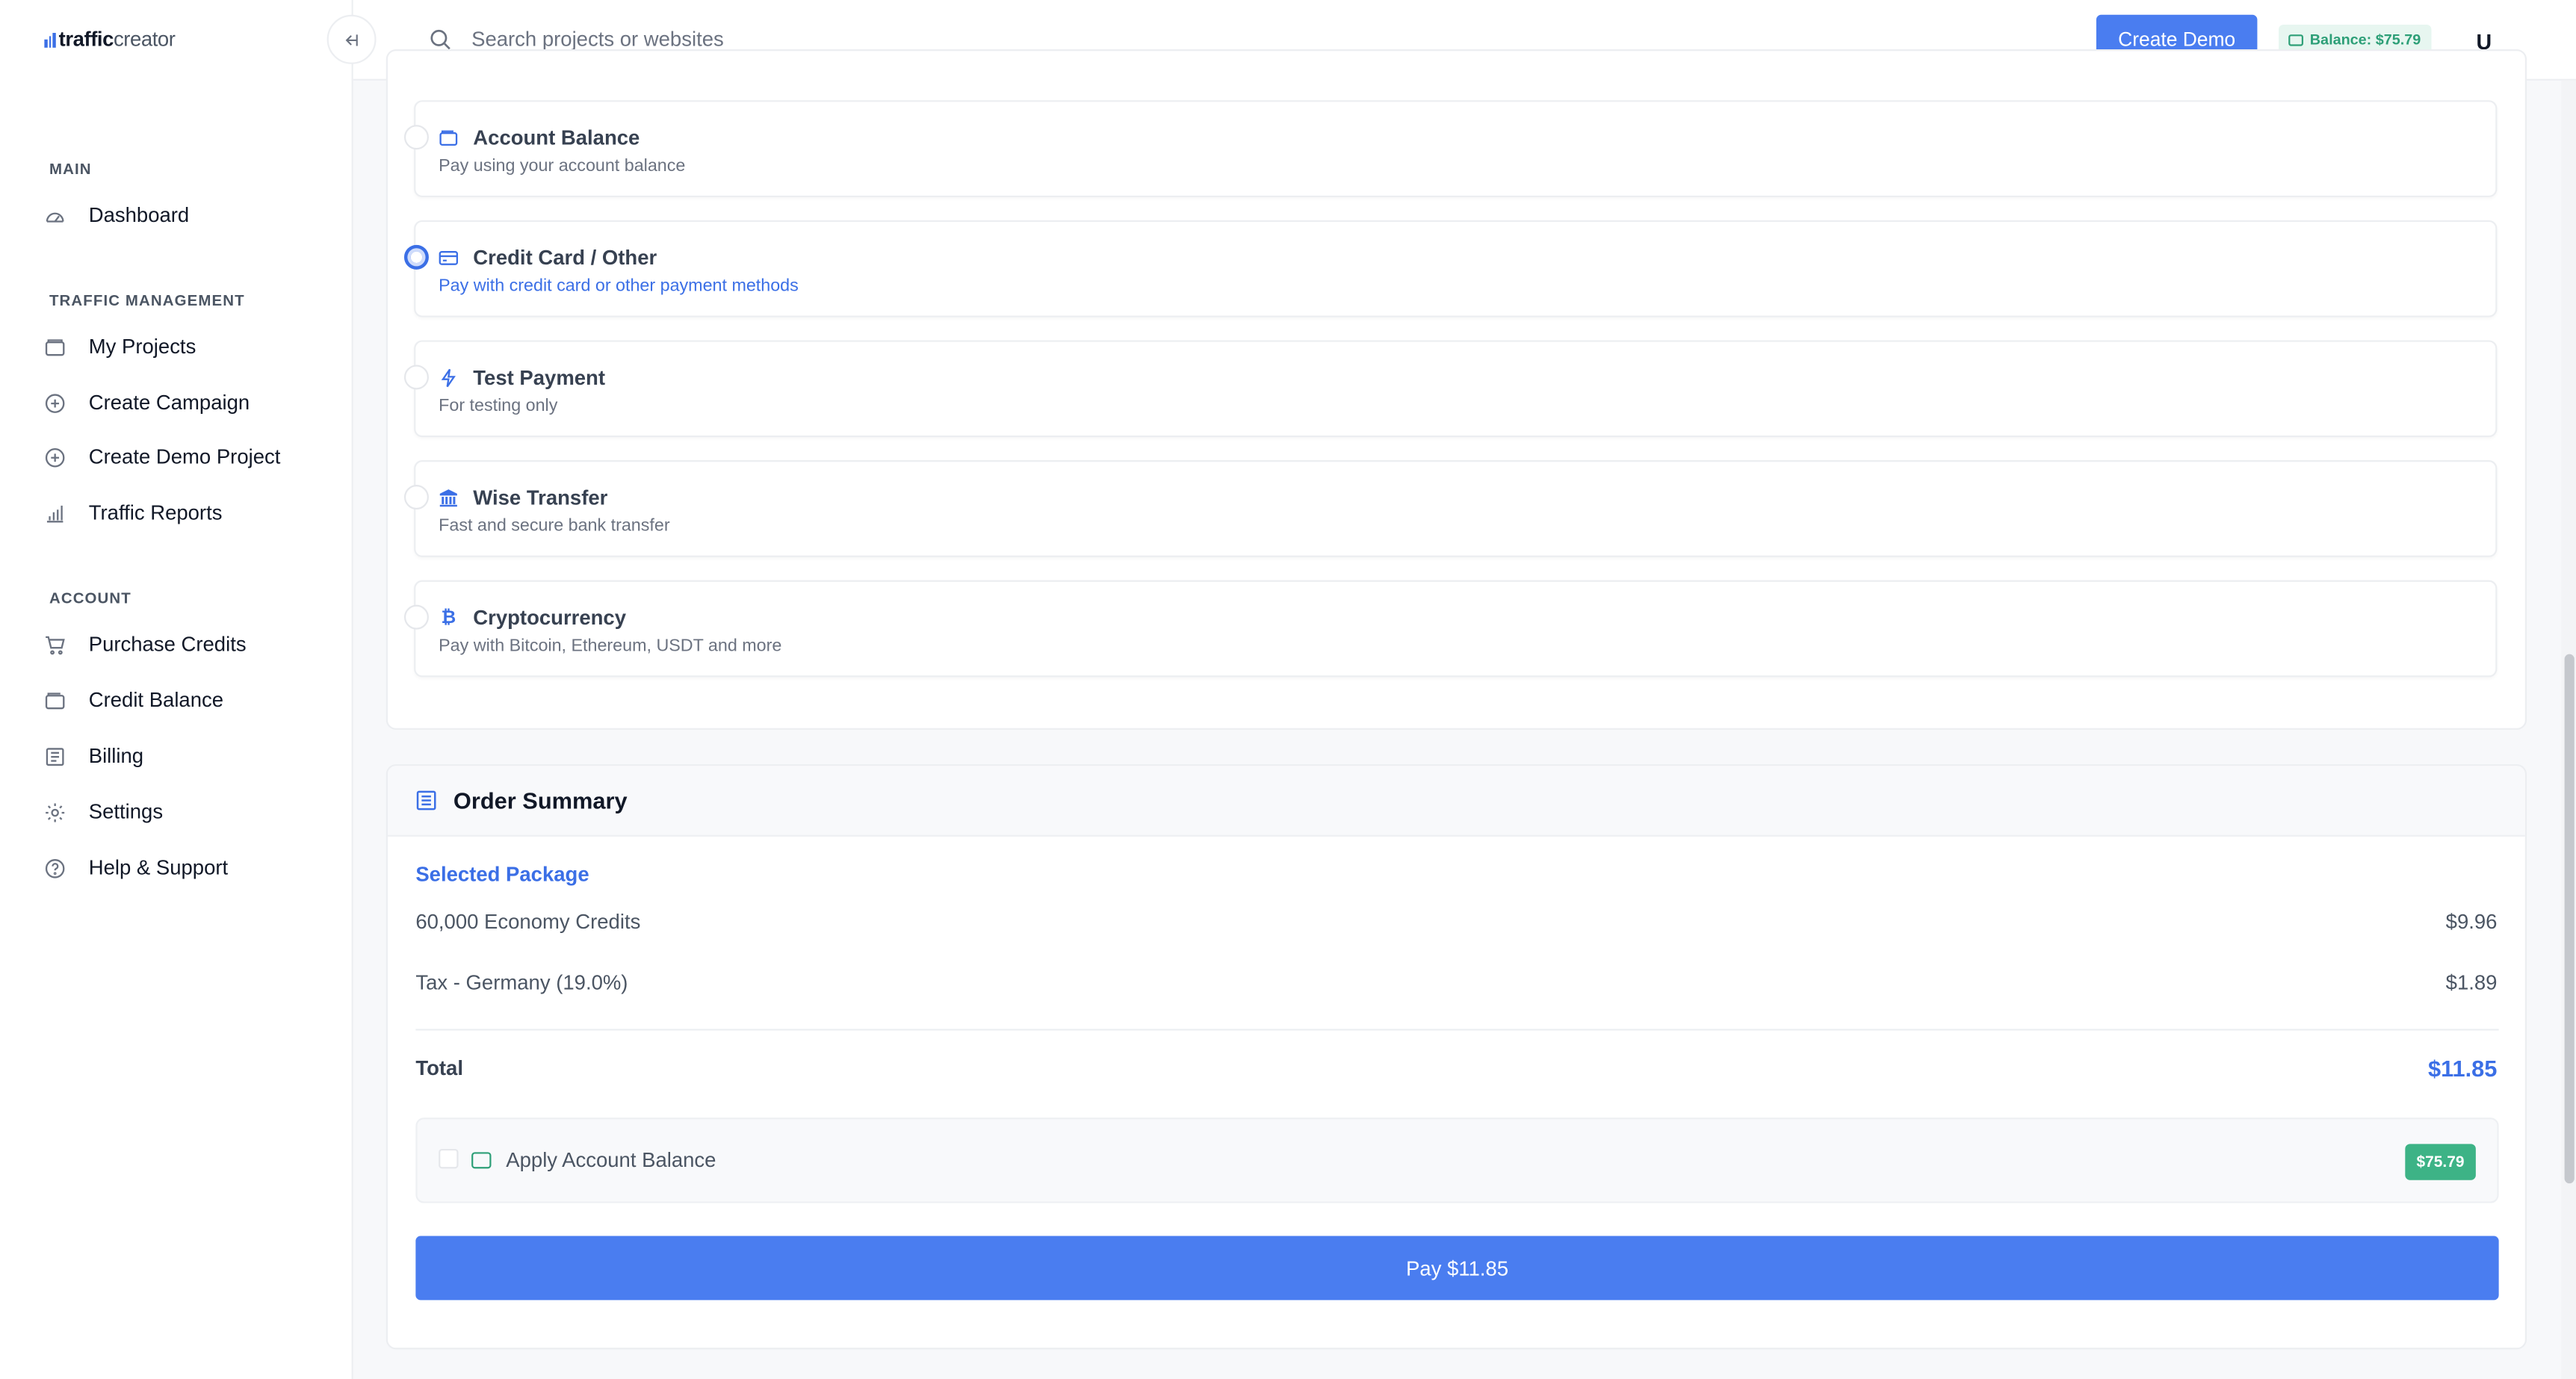  I want to click on credit-card-icon, so click(449, 257).